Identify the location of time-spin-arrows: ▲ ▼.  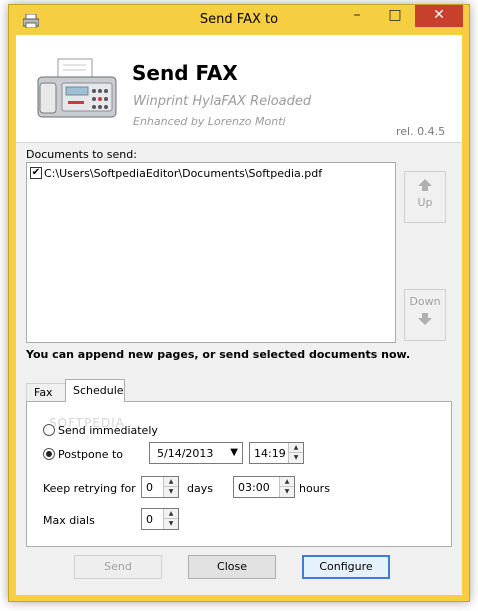
(295, 453).